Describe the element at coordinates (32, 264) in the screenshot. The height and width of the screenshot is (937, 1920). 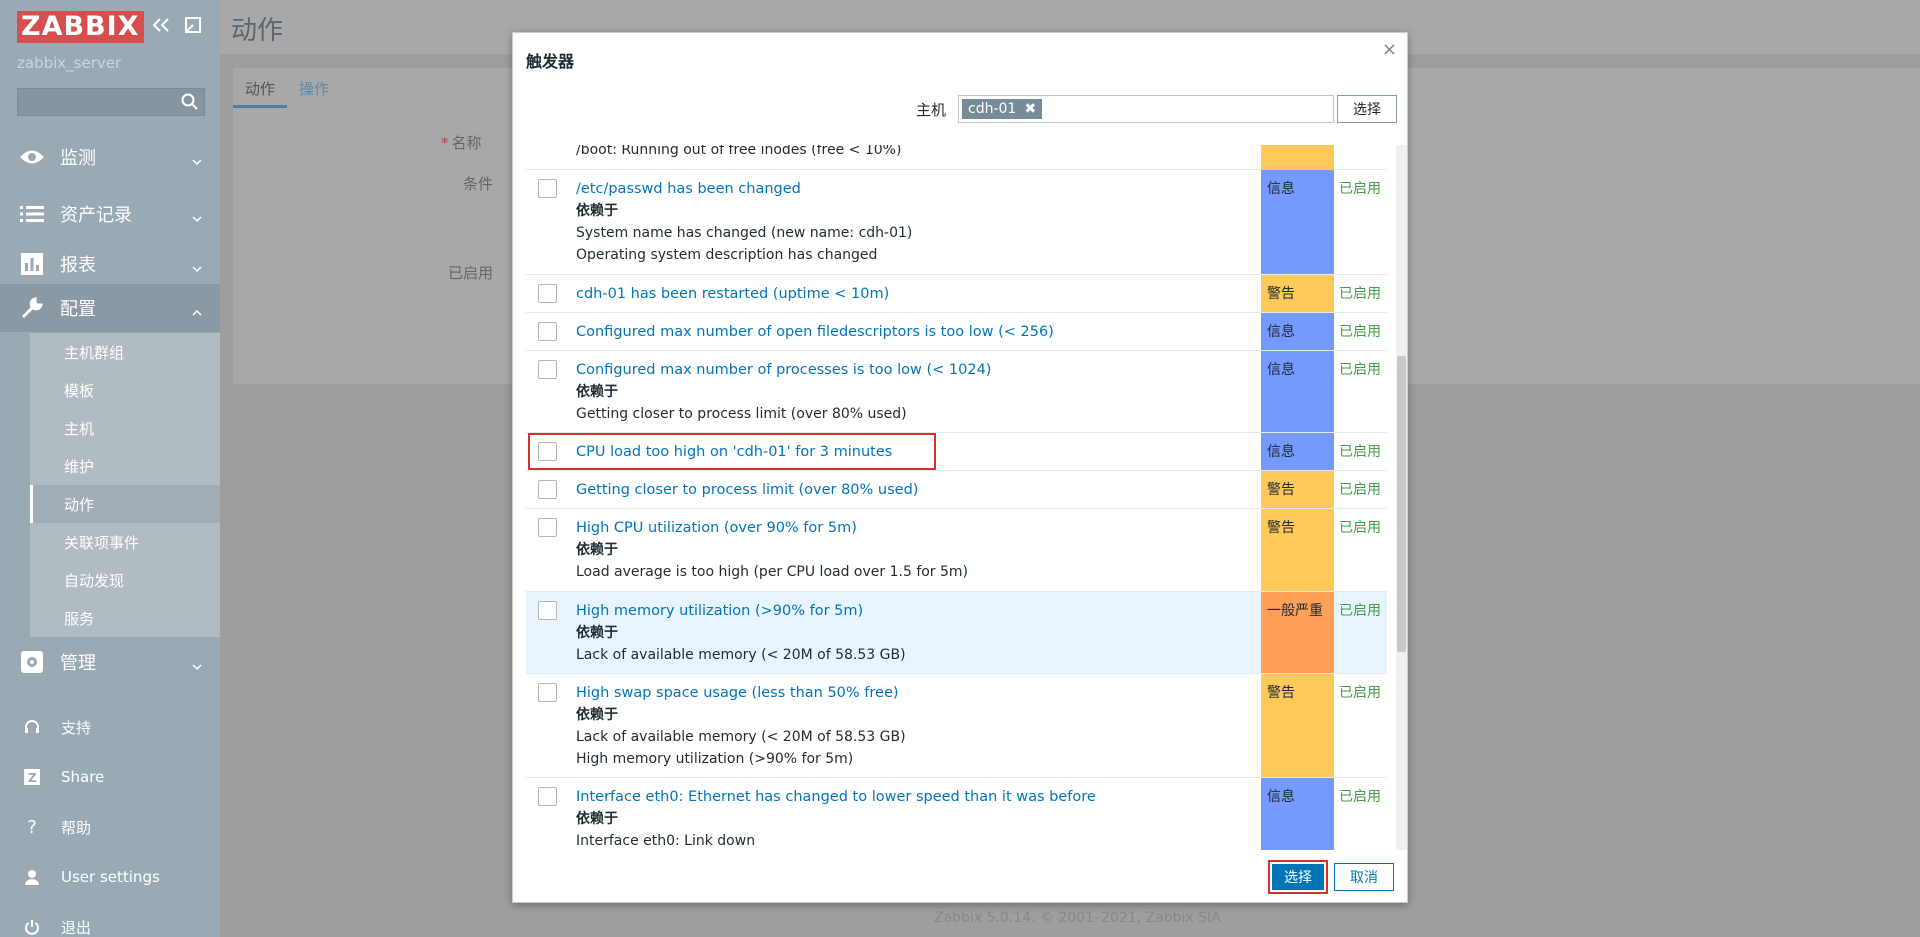
I see `bar-chart-icon` at that location.